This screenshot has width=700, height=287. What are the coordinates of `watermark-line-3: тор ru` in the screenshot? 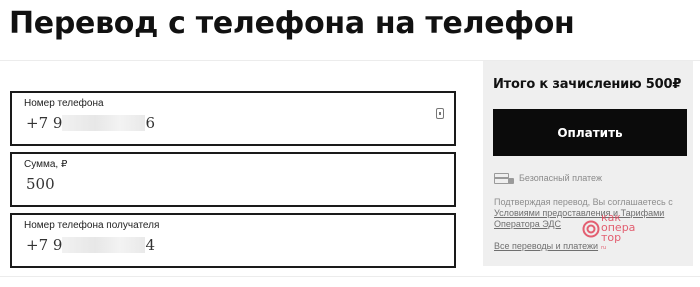 It's located at (623, 242).